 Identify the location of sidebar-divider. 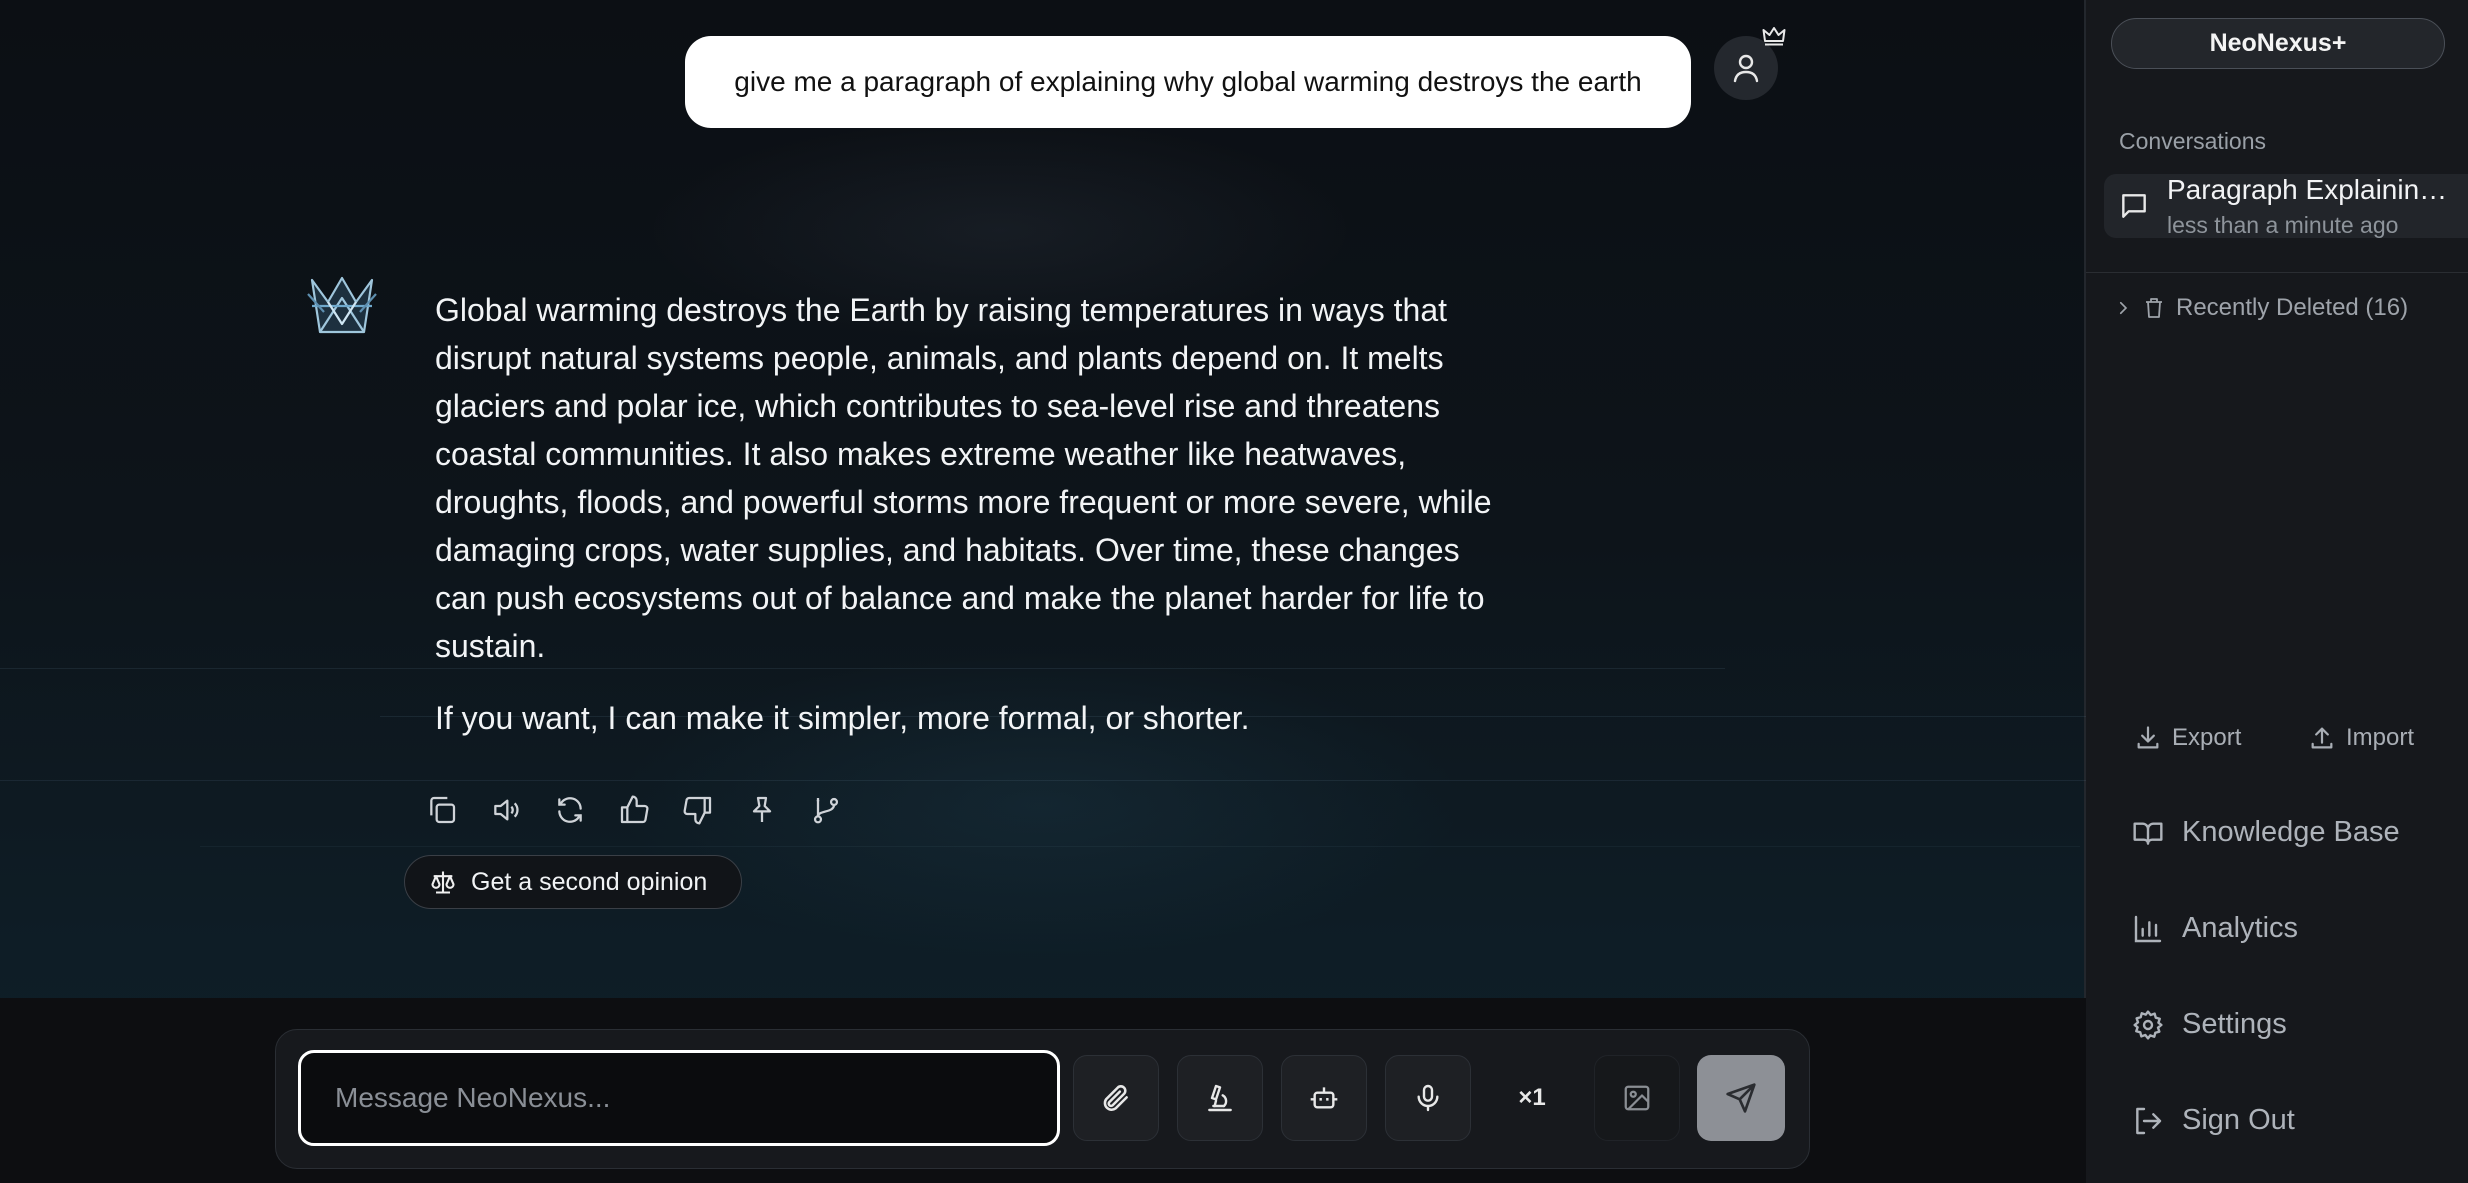
(2277, 272).